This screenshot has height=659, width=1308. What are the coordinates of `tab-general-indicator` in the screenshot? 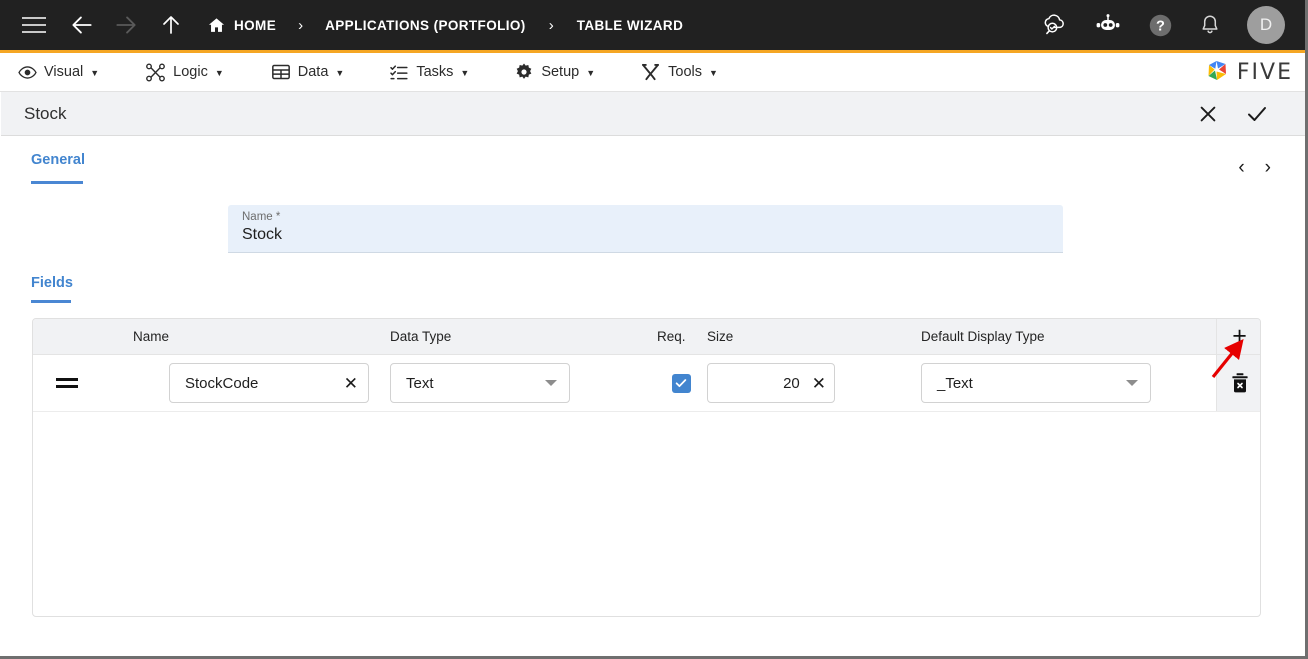 It's located at (57, 182).